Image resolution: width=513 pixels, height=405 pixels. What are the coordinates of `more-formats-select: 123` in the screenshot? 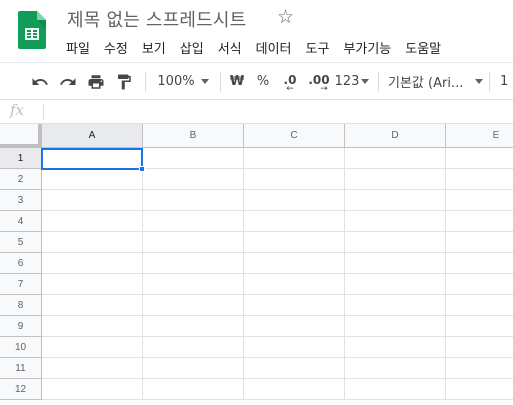 It's located at (352, 81).